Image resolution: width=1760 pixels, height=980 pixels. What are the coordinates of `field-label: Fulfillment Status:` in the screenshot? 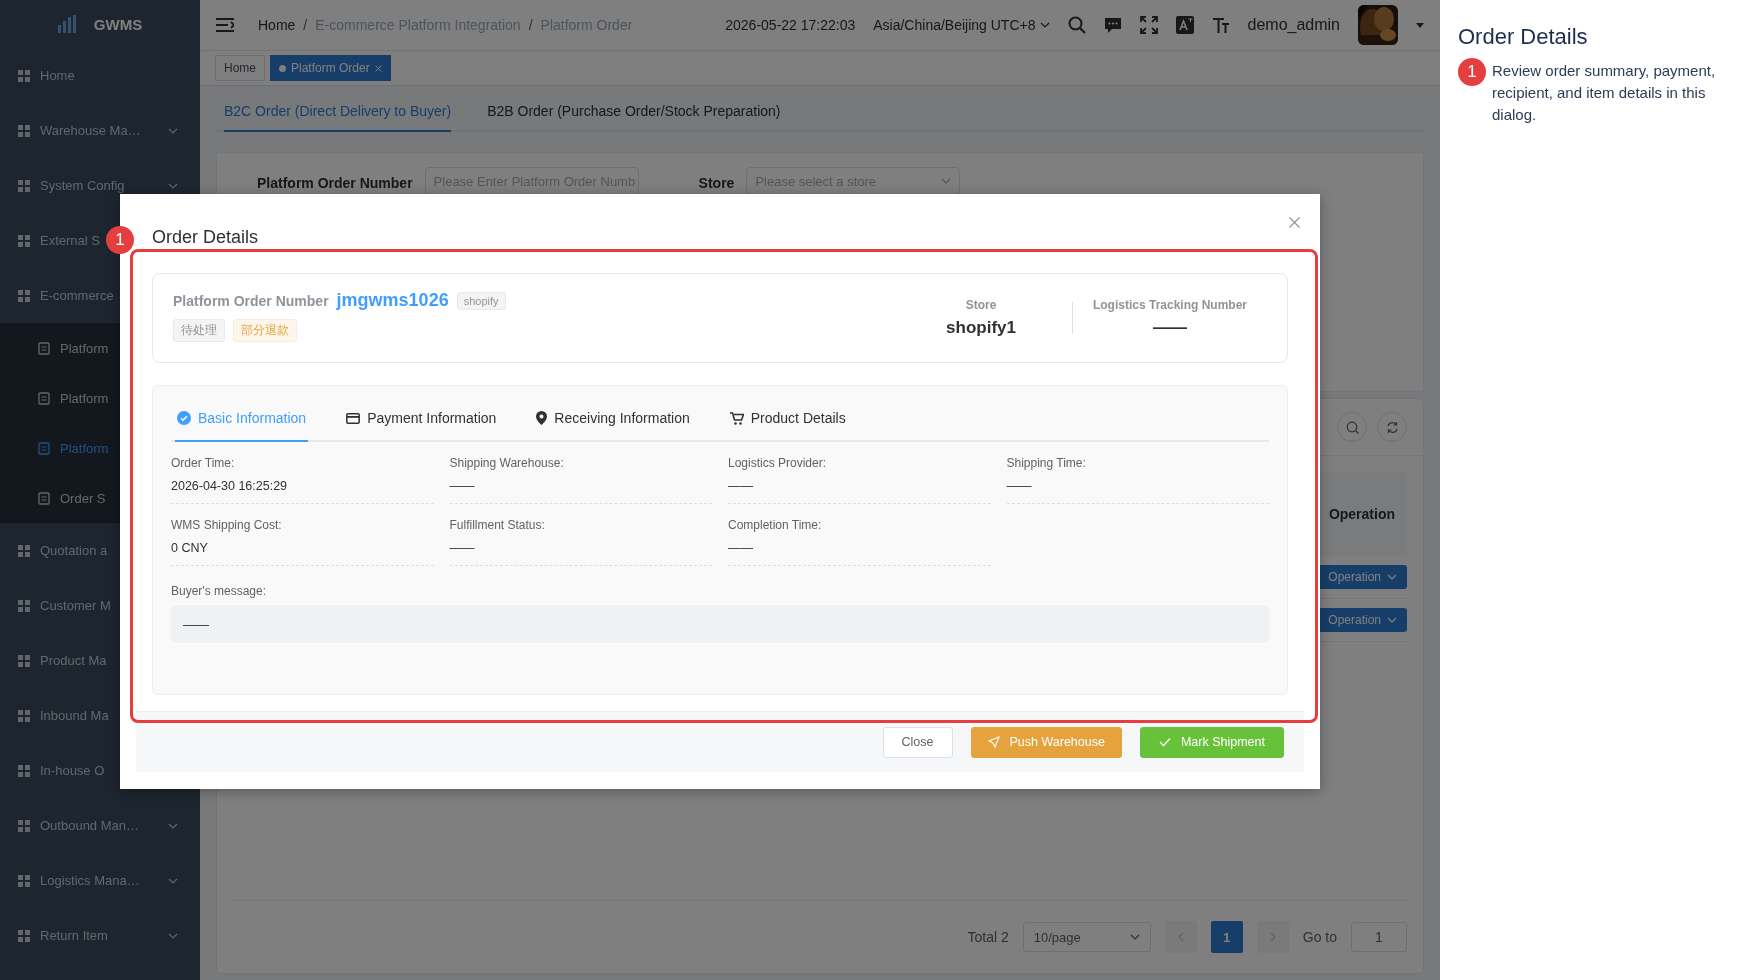 It's located at (497, 525).